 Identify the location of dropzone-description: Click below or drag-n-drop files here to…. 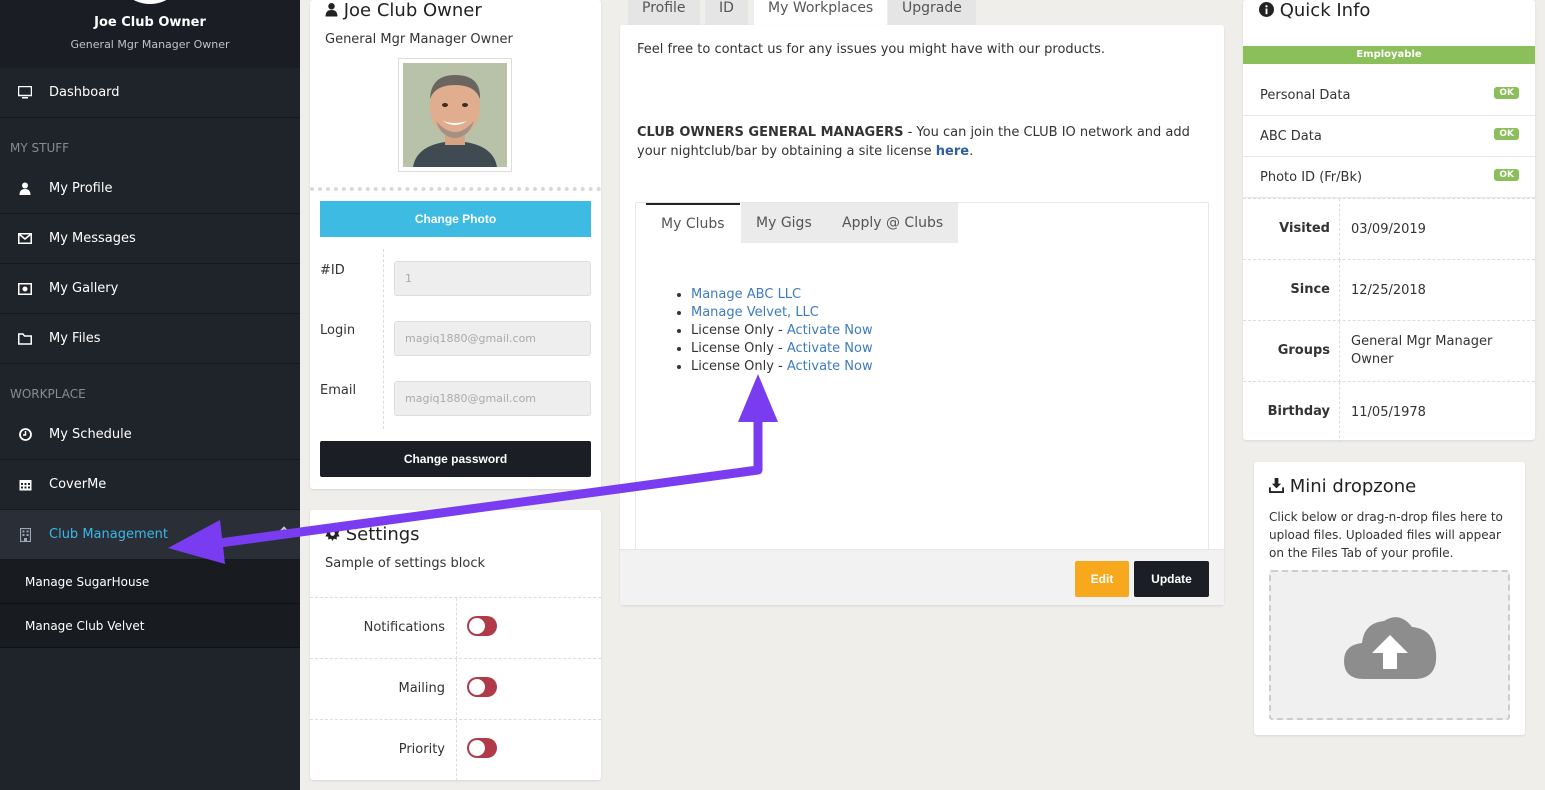
(1386, 535).